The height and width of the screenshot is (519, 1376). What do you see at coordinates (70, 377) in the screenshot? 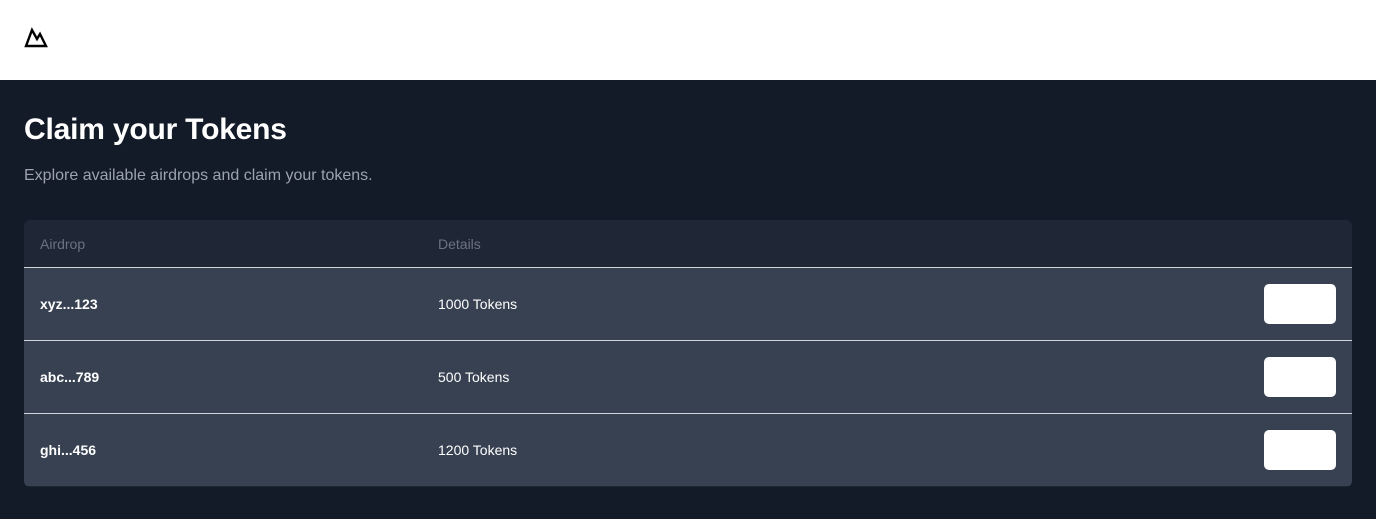
I see `airdrop-address: abc...789` at bounding box center [70, 377].